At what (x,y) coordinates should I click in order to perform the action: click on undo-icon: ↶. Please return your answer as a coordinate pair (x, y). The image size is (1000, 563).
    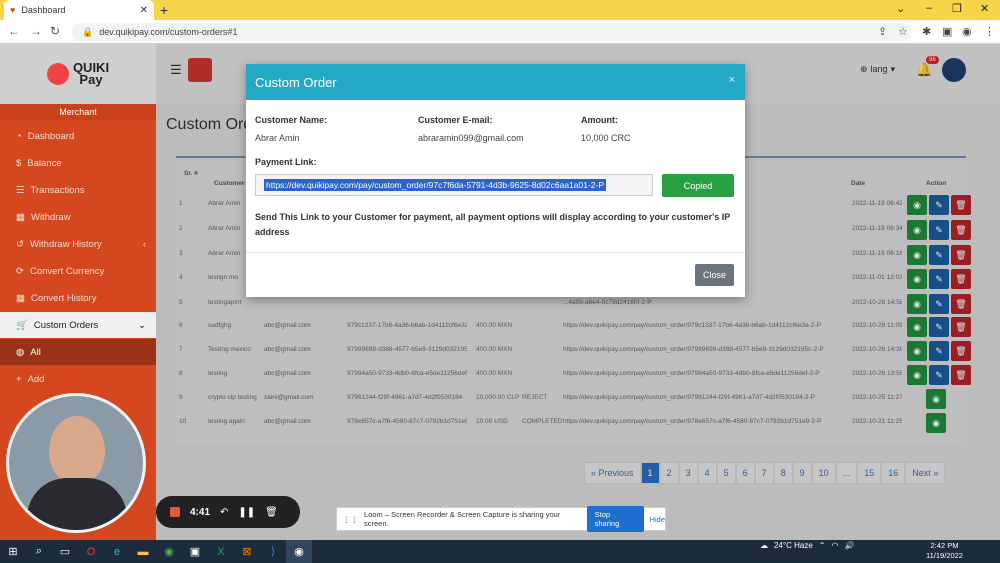
    Looking at the image, I should click on (224, 512).